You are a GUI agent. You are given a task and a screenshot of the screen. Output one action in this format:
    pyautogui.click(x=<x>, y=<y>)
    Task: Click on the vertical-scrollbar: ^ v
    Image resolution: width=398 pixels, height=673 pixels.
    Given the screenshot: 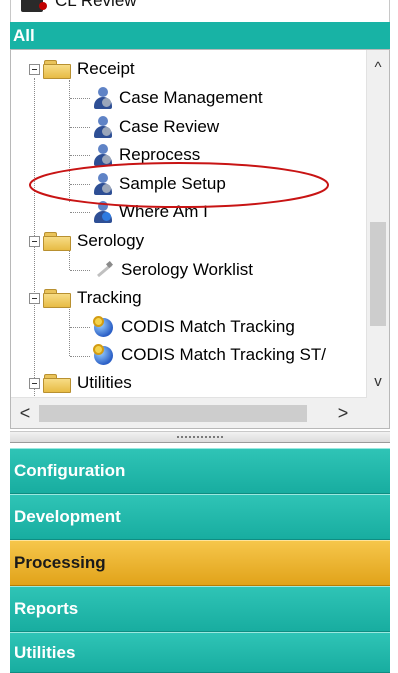 What is the action you would take?
    pyautogui.click(x=377, y=224)
    